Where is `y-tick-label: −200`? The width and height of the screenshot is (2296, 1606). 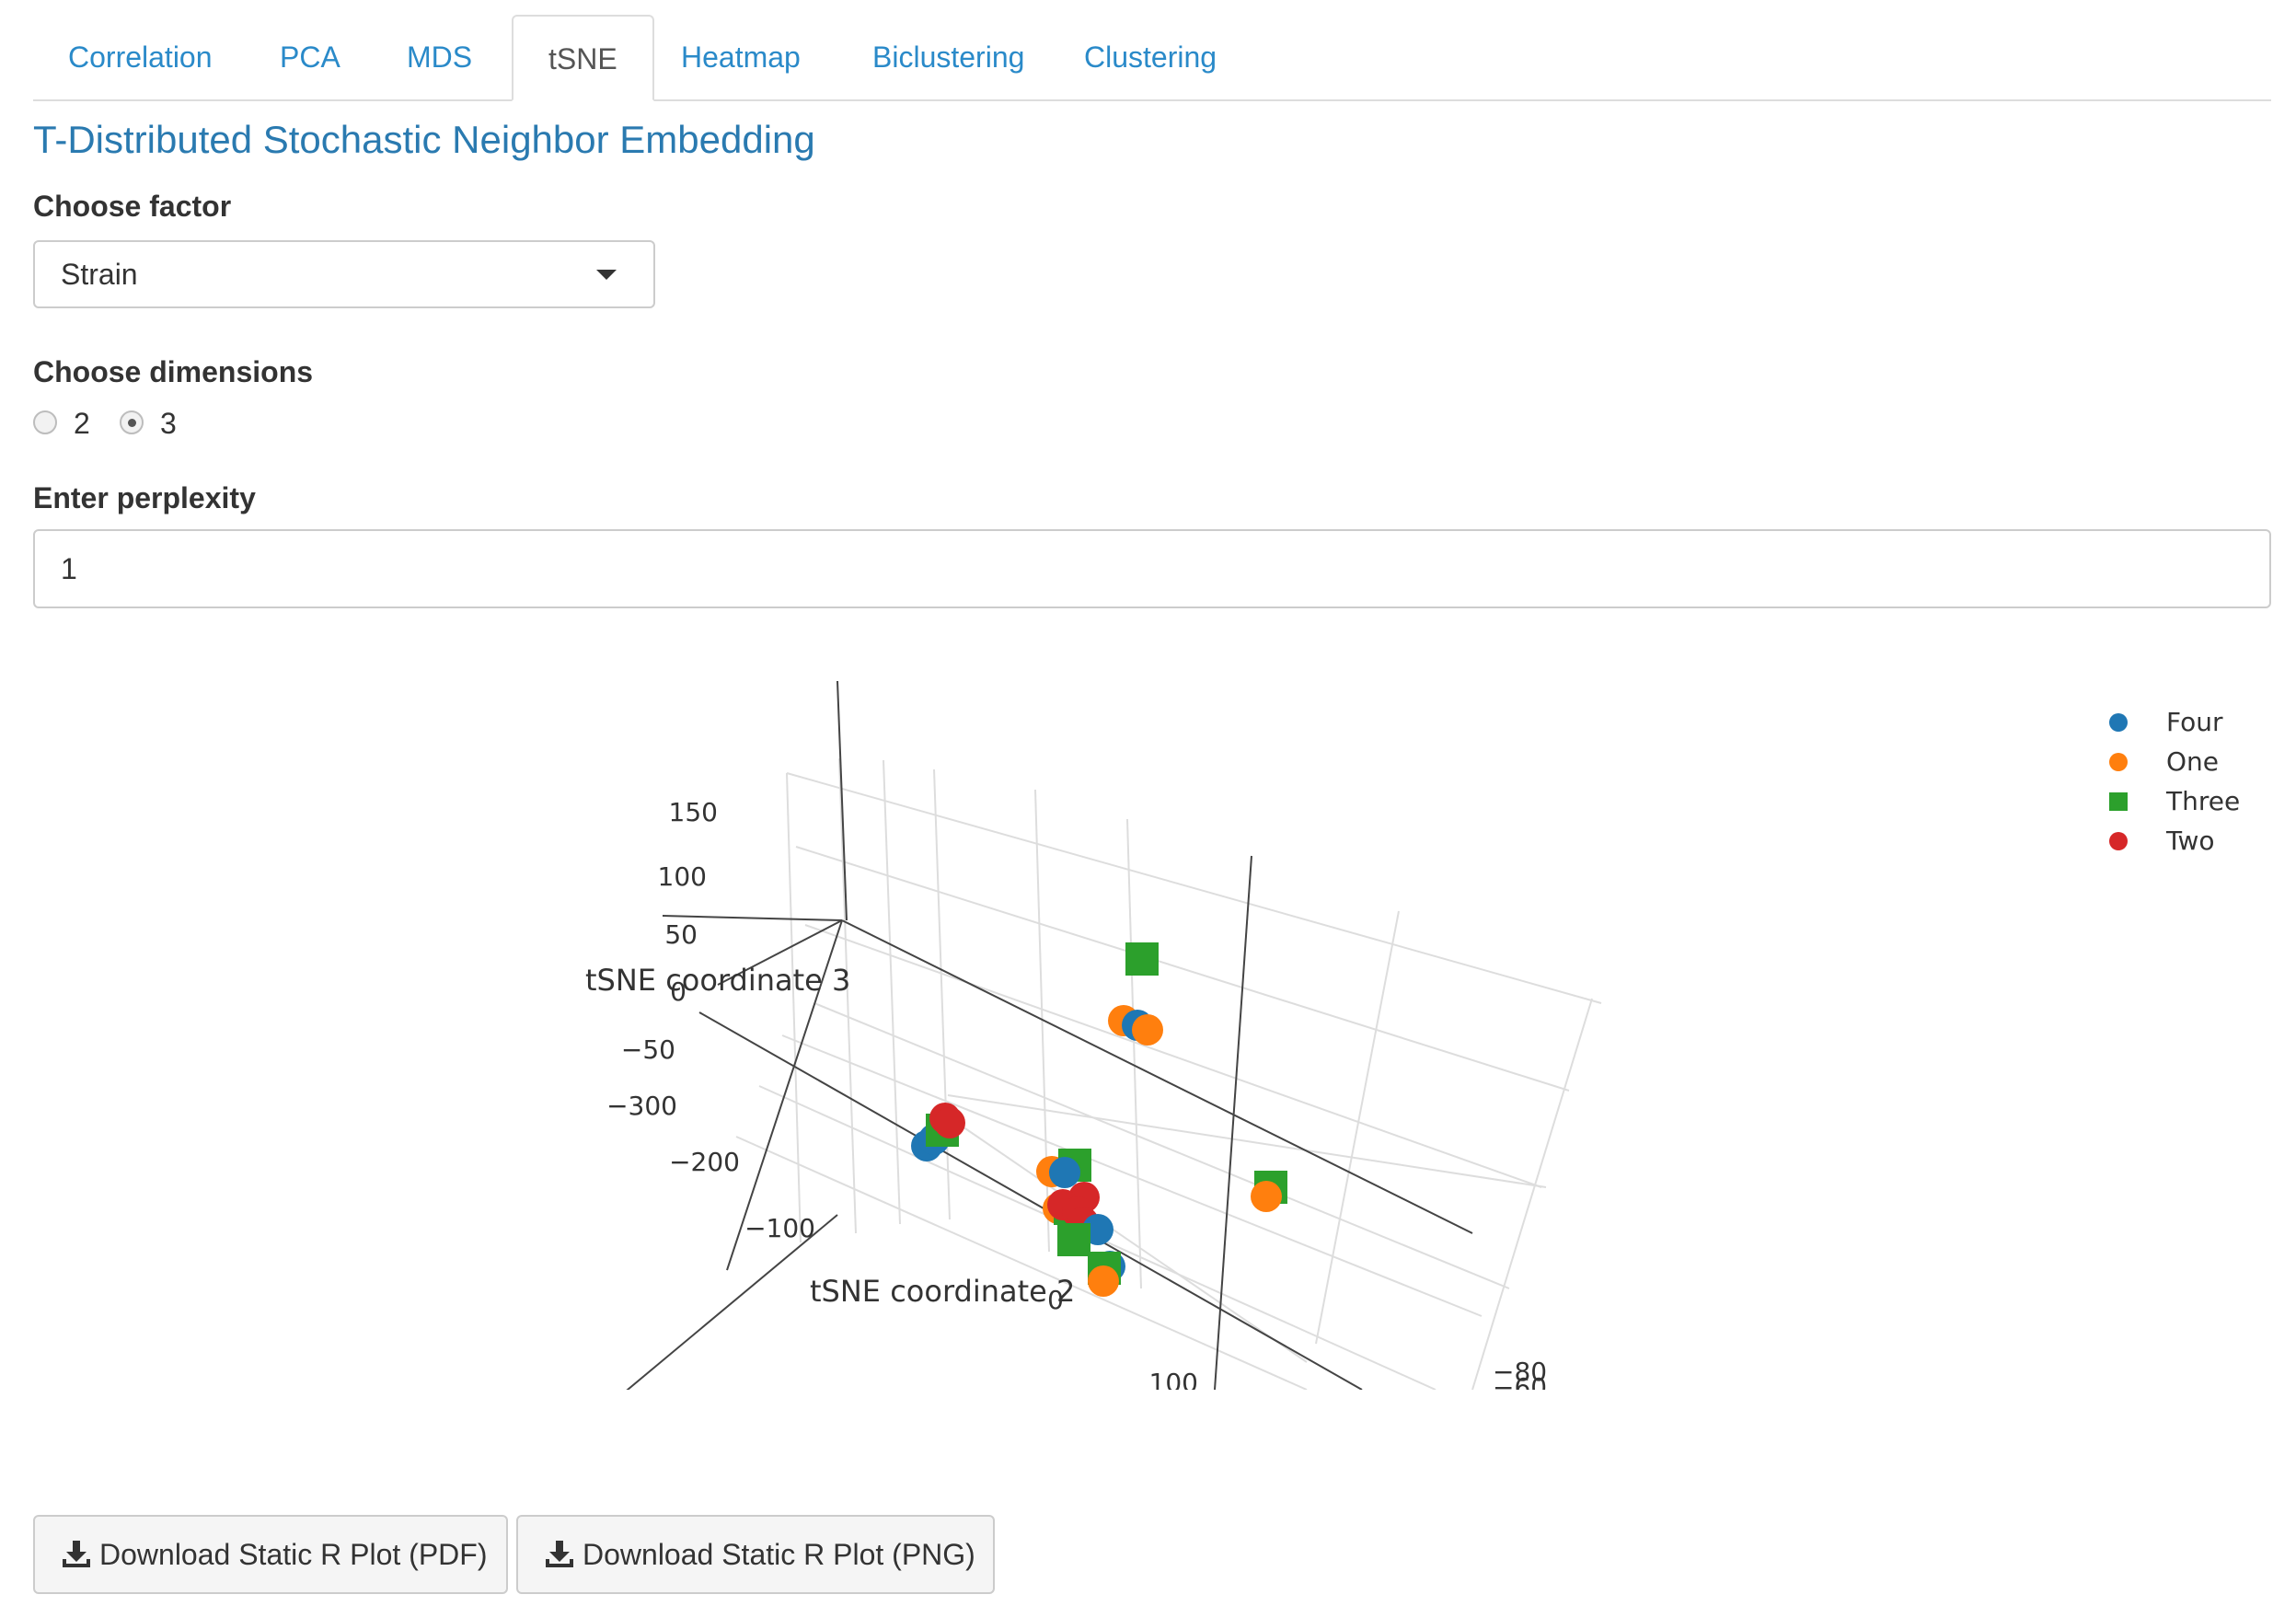
y-tick-label: −200 is located at coordinates (705, 1162).